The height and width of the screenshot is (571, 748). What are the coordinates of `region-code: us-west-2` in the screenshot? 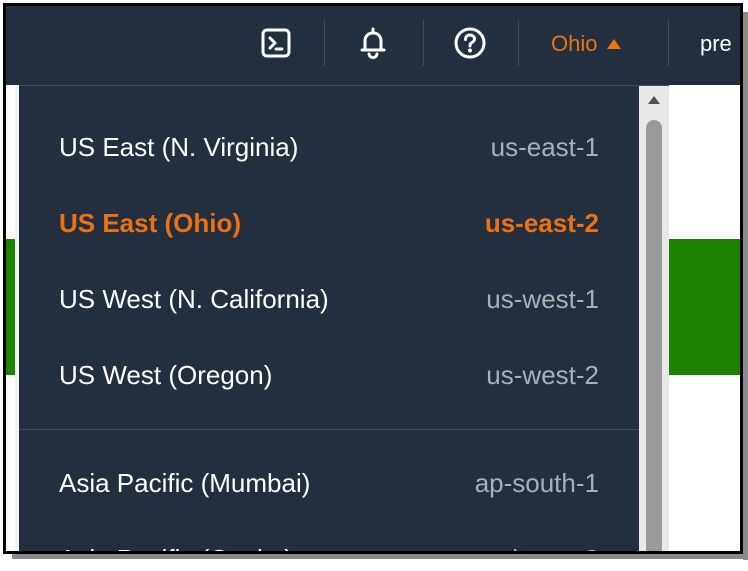 It's located at (542, 374).